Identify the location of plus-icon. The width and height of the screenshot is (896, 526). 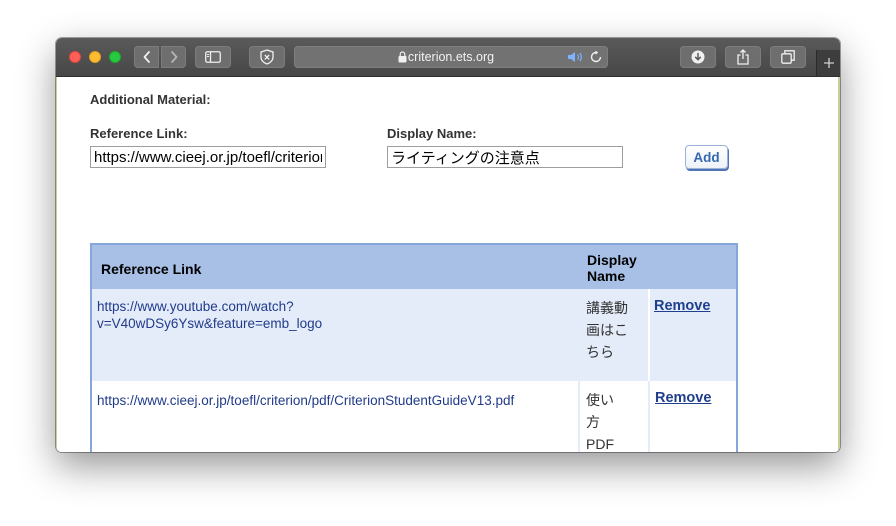
(829, 63).